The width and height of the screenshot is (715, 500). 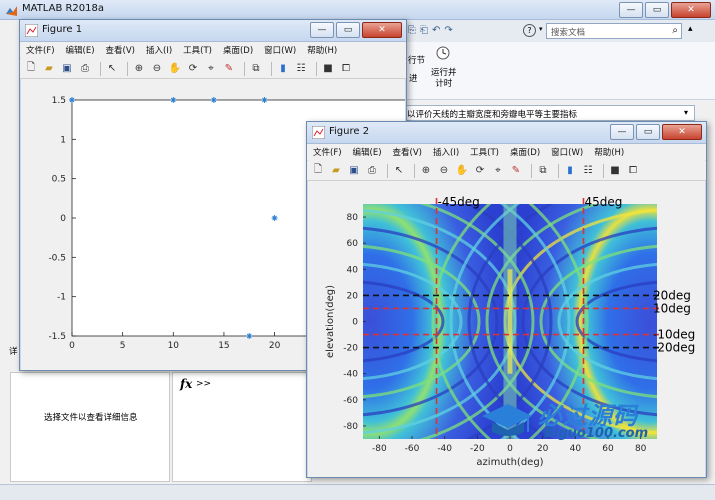 What do you see at coordinates (11, 10) in the screenshot?
I see `matlab-logo-icon` at bounding box center [11, 10].